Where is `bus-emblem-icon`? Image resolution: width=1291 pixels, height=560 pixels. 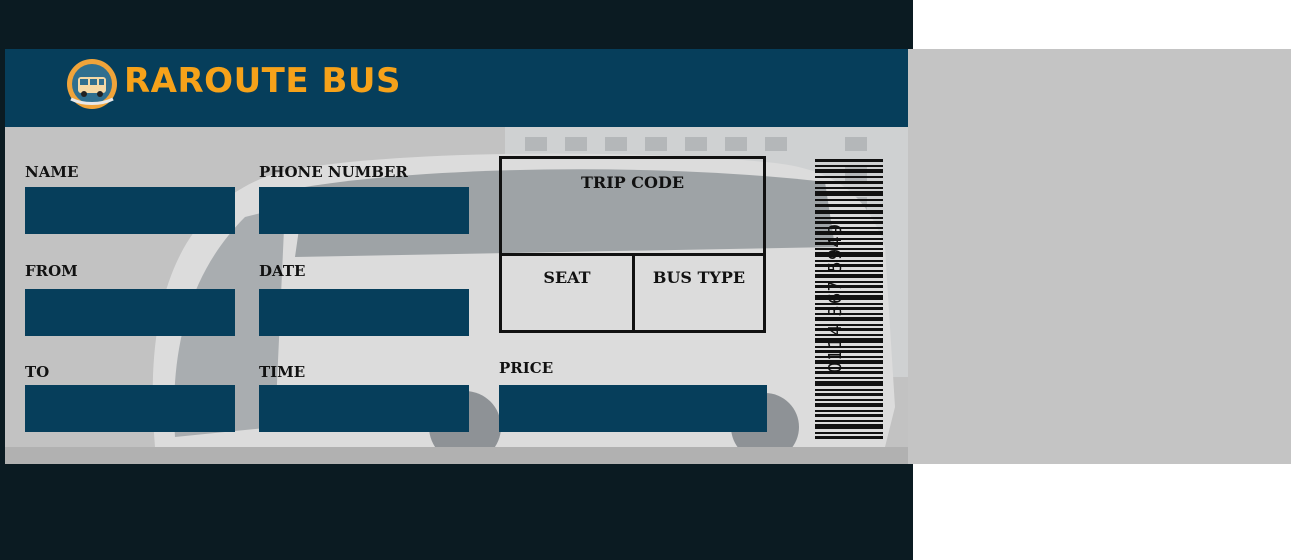 bus-emblem-icon is located at coordinates (92, 84).